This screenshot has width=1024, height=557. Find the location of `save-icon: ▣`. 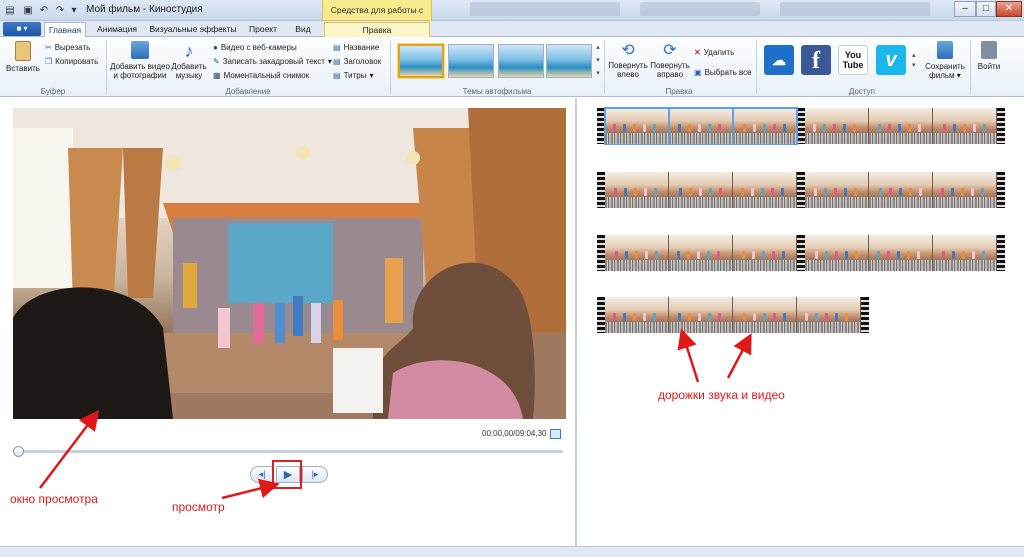

save-icon: ▣ is located at coordinates (28, 10).